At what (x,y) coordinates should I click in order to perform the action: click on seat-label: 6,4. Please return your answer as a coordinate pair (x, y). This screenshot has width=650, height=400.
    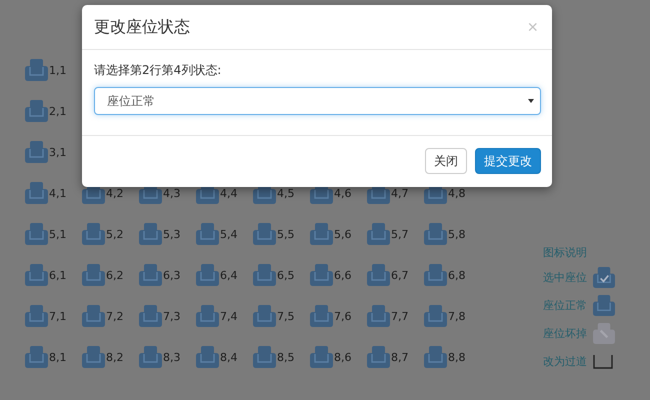
    Looking at the image, I should click on (229, 275).